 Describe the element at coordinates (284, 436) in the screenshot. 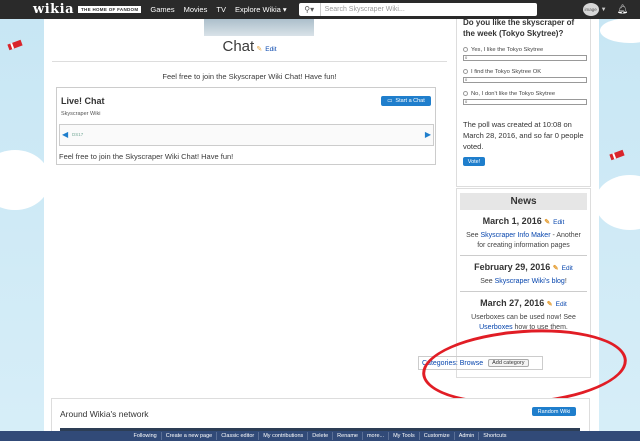

I see `toolbar-my-contributions: My contributions` at that location.